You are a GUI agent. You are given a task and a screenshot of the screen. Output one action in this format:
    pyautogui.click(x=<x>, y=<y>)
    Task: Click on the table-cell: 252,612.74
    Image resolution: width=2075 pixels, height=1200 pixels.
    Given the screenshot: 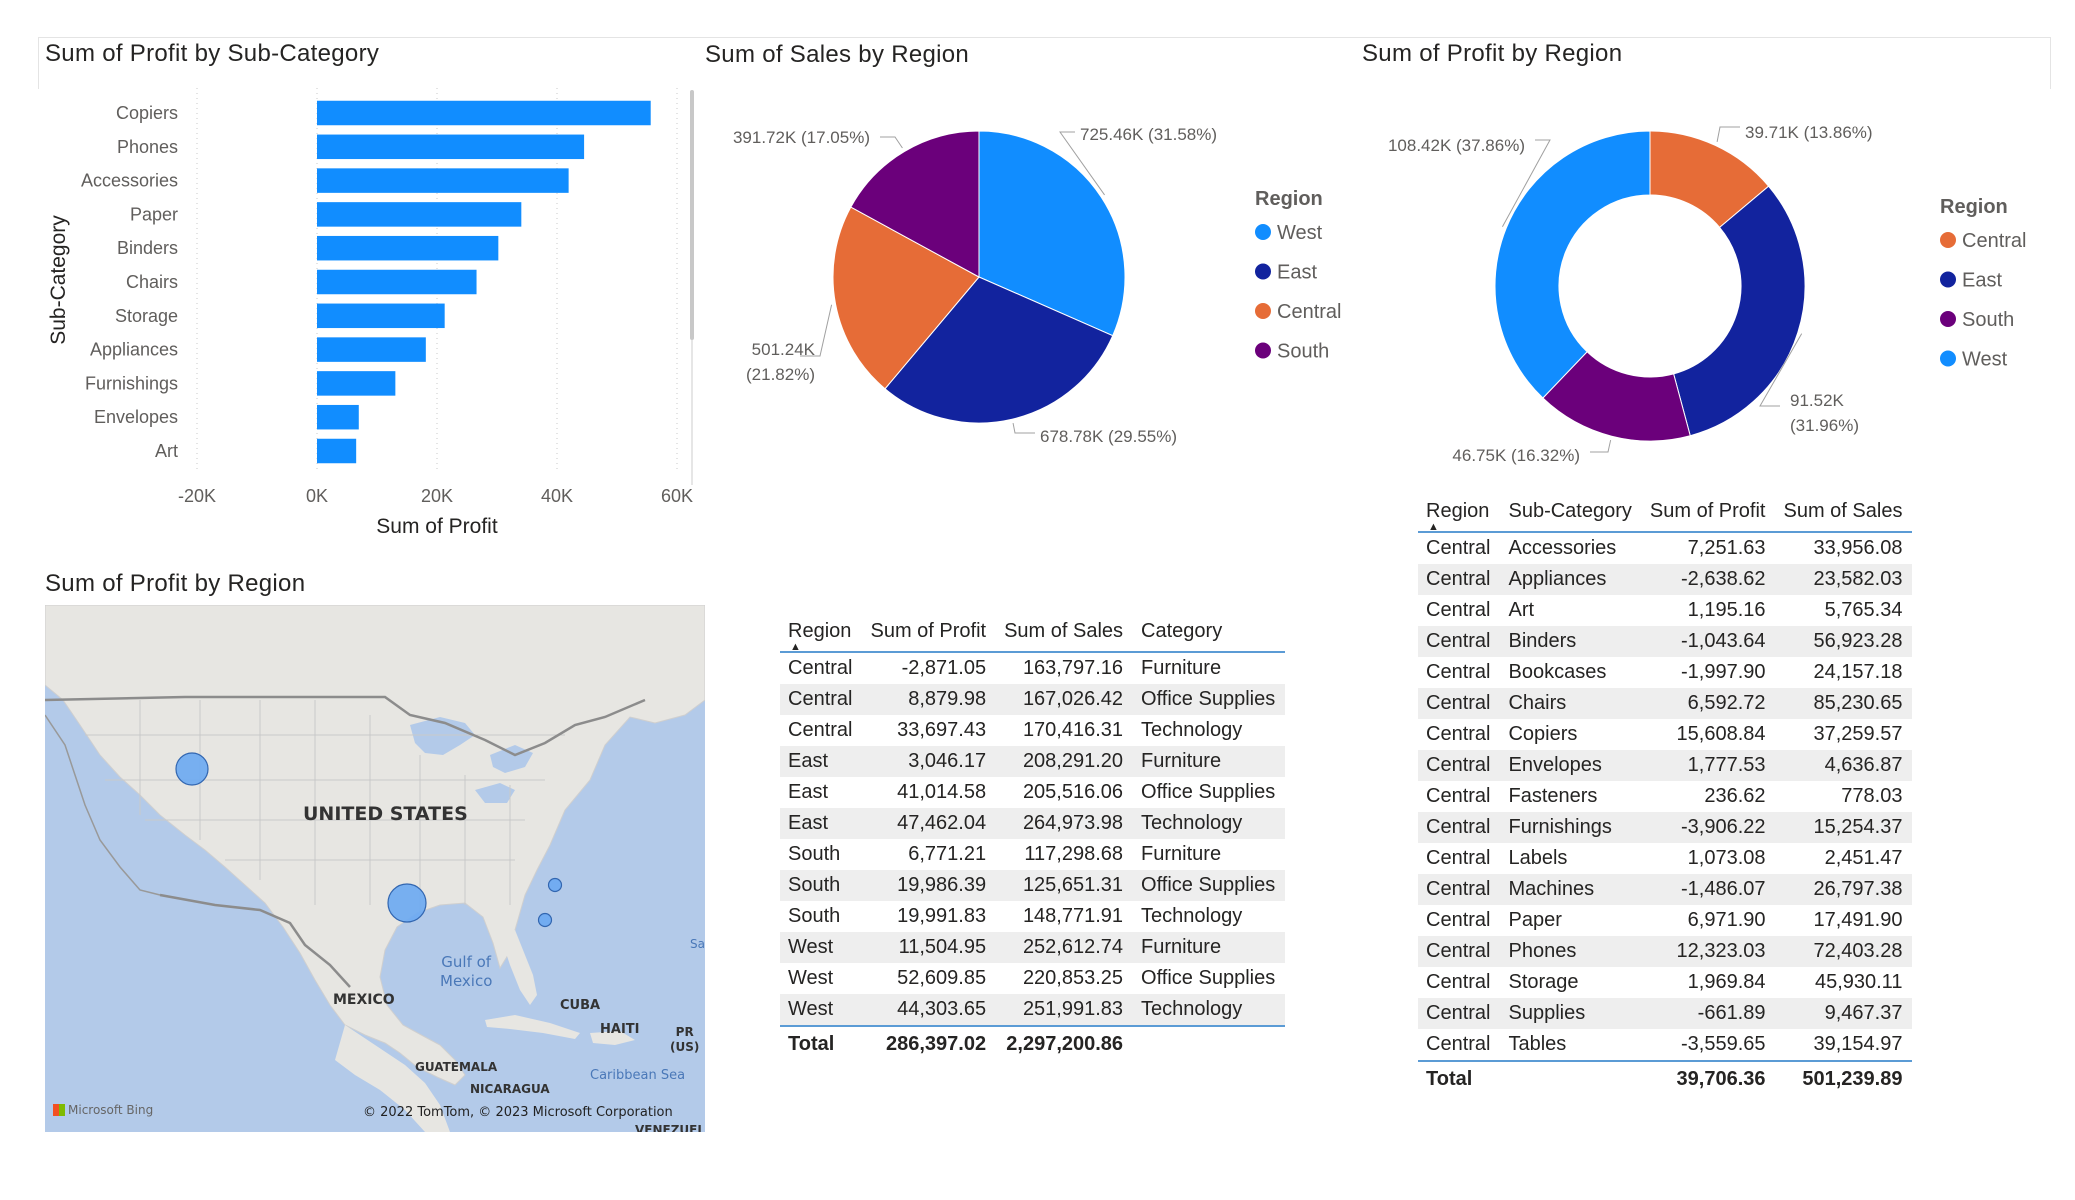 What is the action you would take?
    pyautogui.click(x=1065, y=947)
    